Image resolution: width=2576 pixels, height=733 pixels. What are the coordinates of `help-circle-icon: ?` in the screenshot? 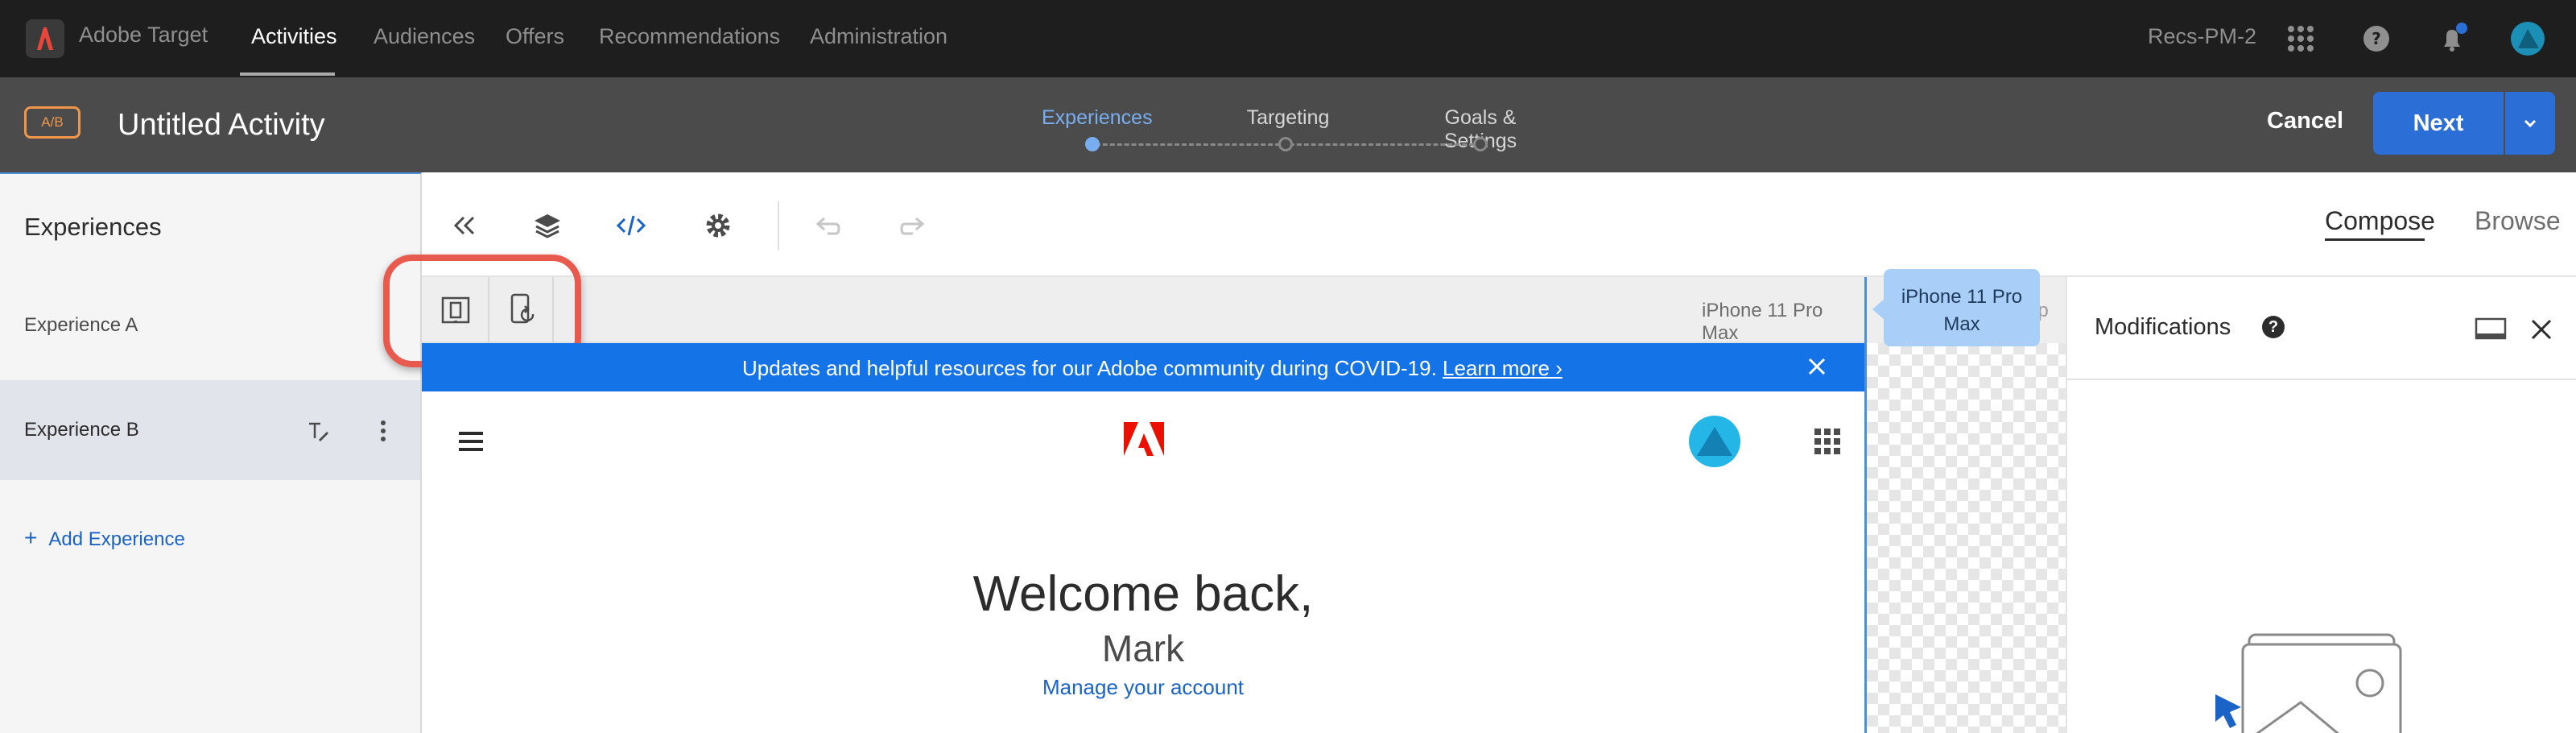 It's located at (2376, 38).